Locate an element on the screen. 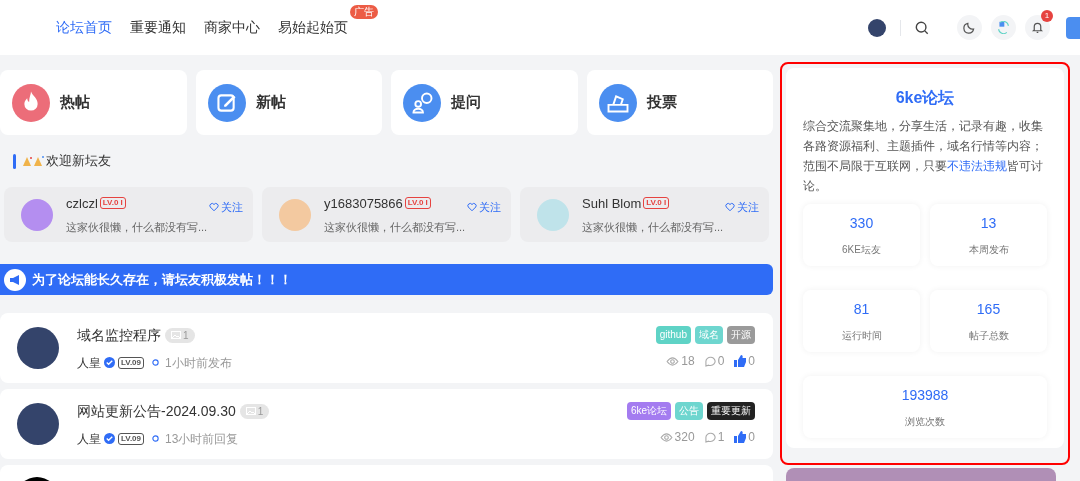 The image size is (1080, 481). user-name: czlczl is located at coordinates (82, 203).